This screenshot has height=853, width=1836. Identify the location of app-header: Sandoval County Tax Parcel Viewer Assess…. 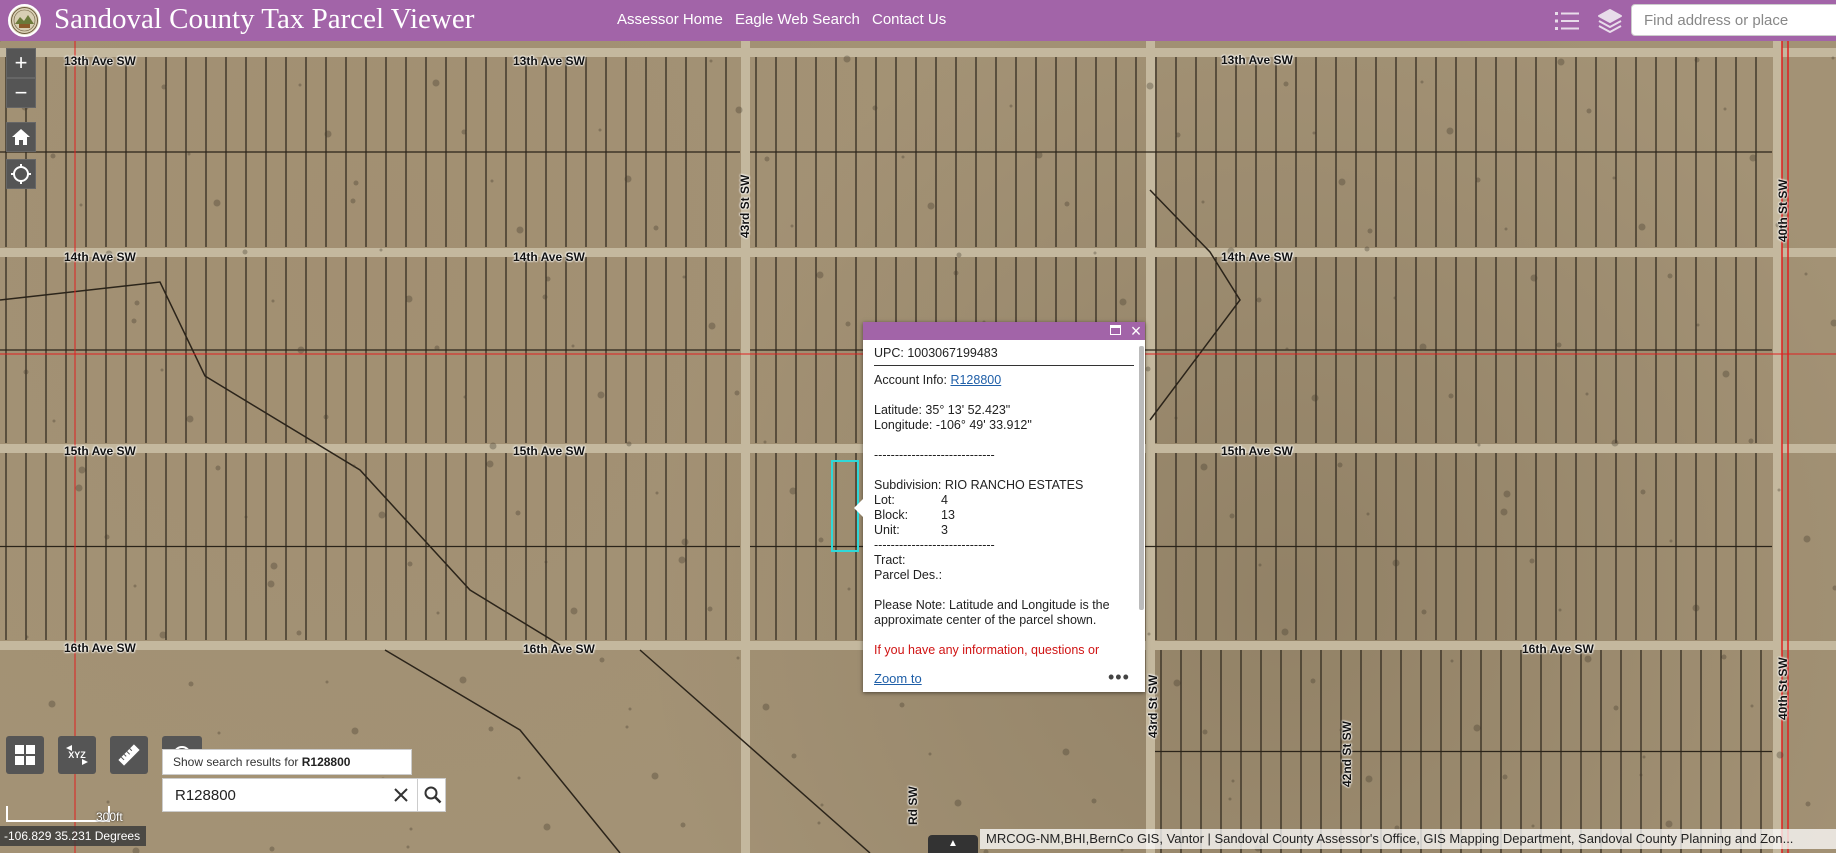
(918, 20).